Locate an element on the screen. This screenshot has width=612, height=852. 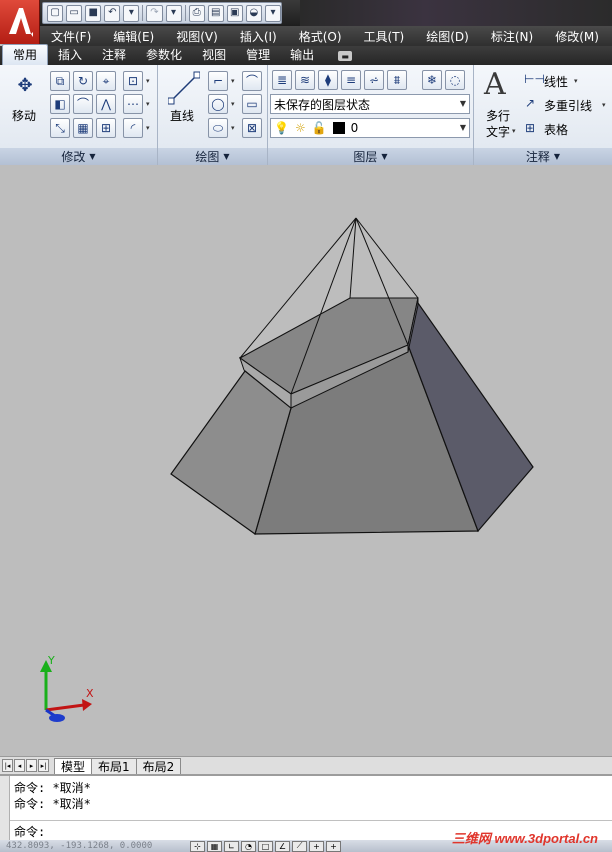
modify-panel-title: 修改 ▼ is located at coordinates (78, 156).